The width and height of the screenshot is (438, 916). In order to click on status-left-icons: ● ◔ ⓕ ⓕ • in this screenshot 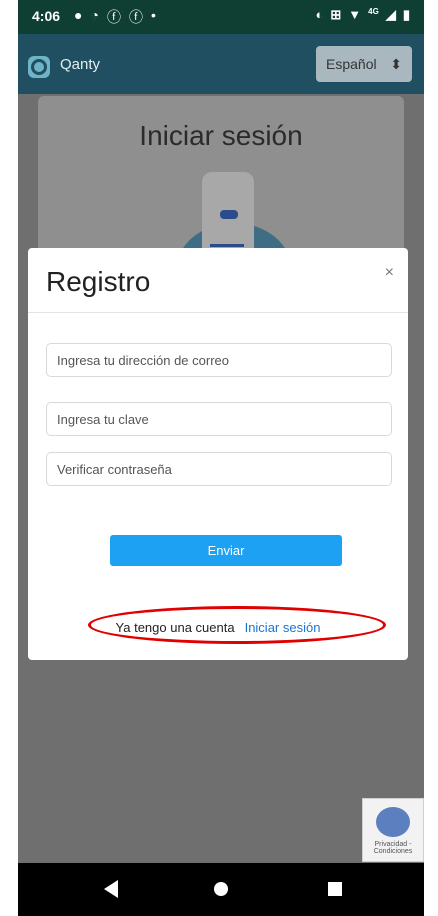, I will do `click(115, 17)`.